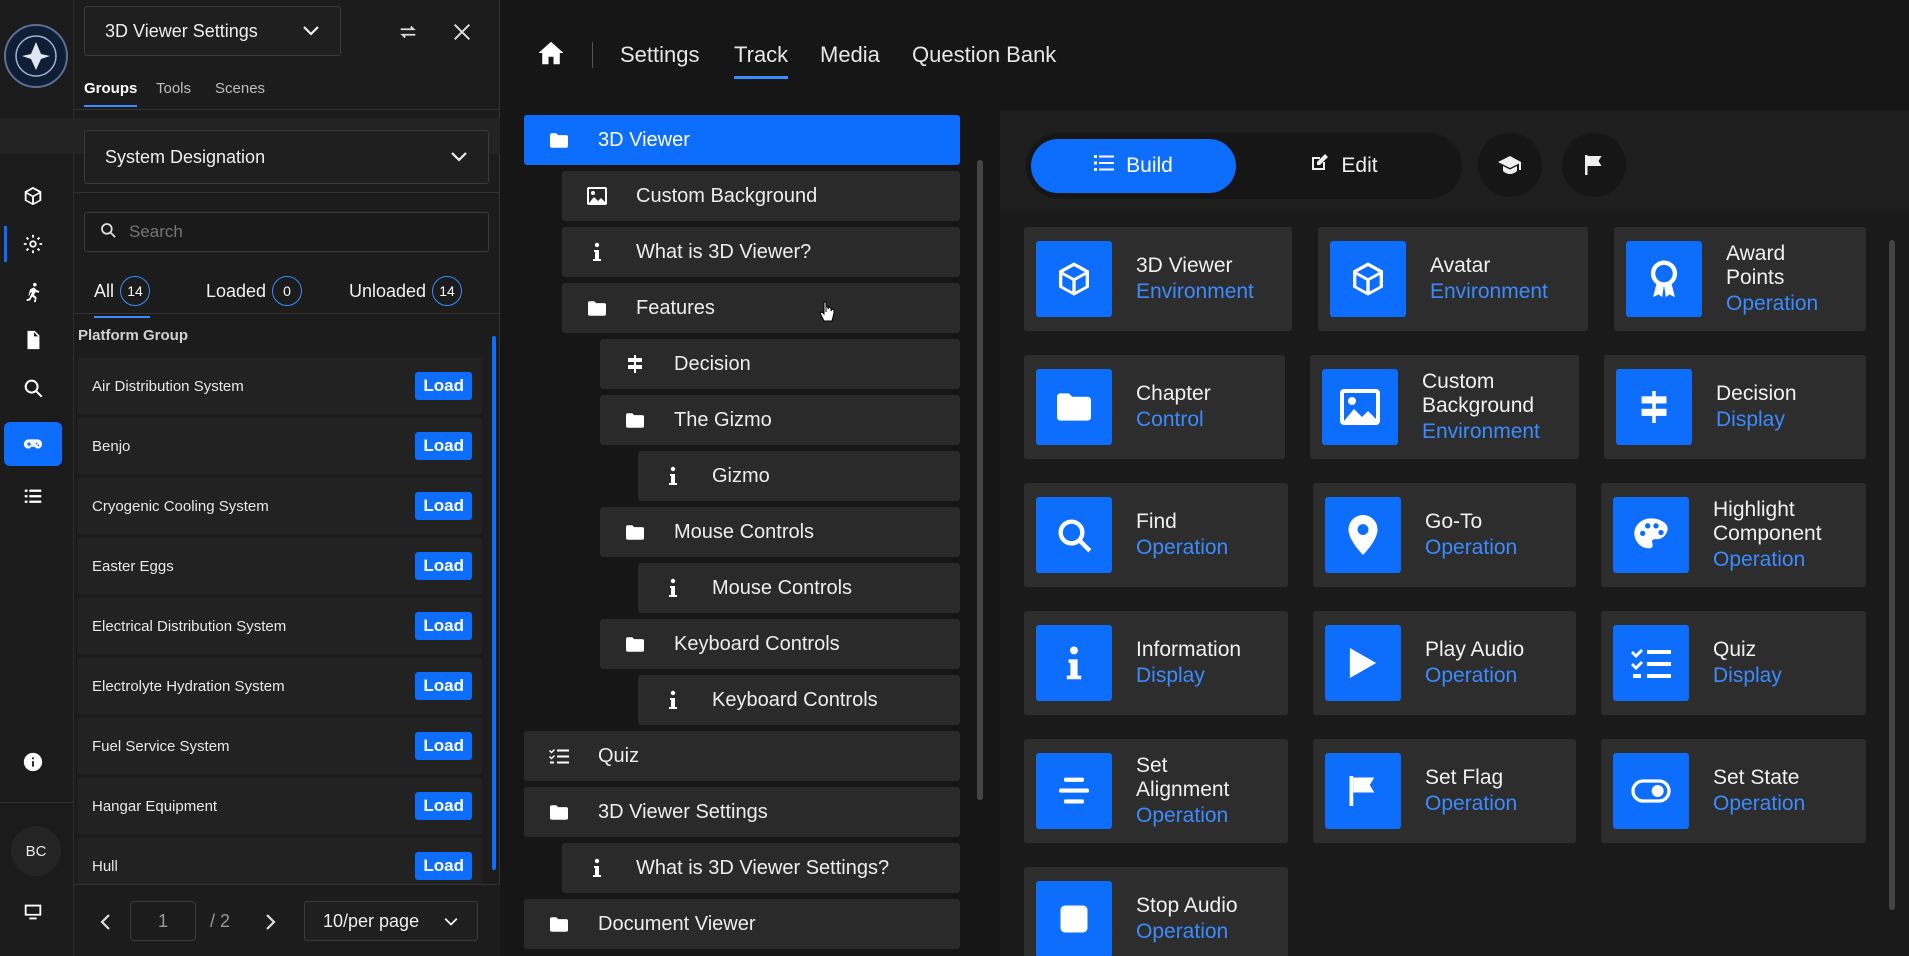 The width and height of the screenshot is (1909, 956). I want to click on tree-node-label: Keyboard Controls, so click(795, 699).